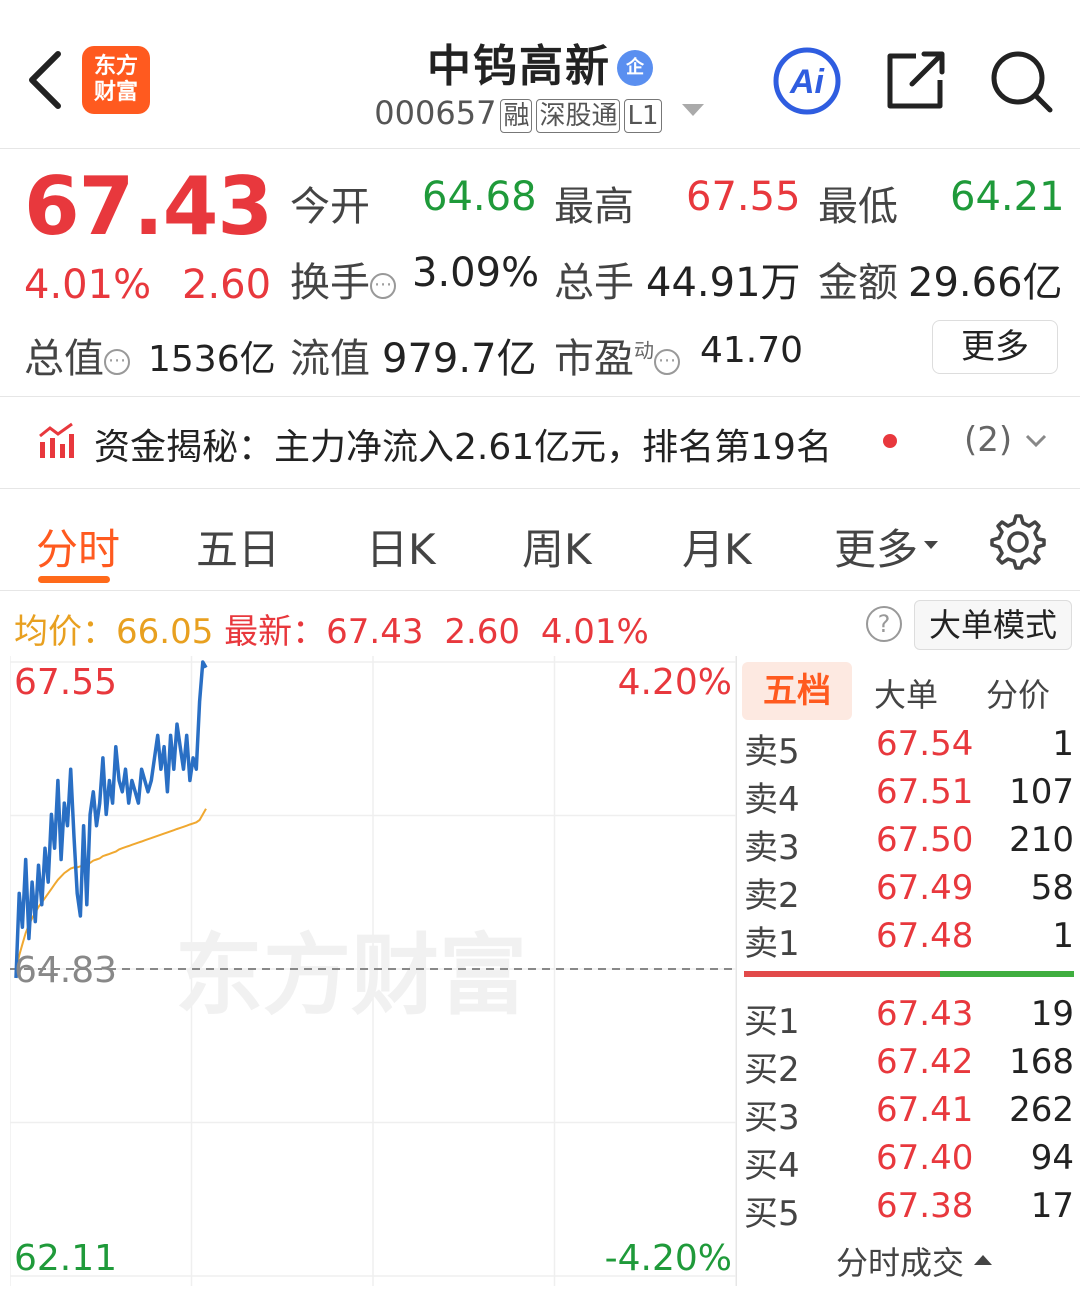 The height and width of the screenshot is (1299, 1080). I want to click on bid-row: 买1 67.43 19, so click(909, 1018).